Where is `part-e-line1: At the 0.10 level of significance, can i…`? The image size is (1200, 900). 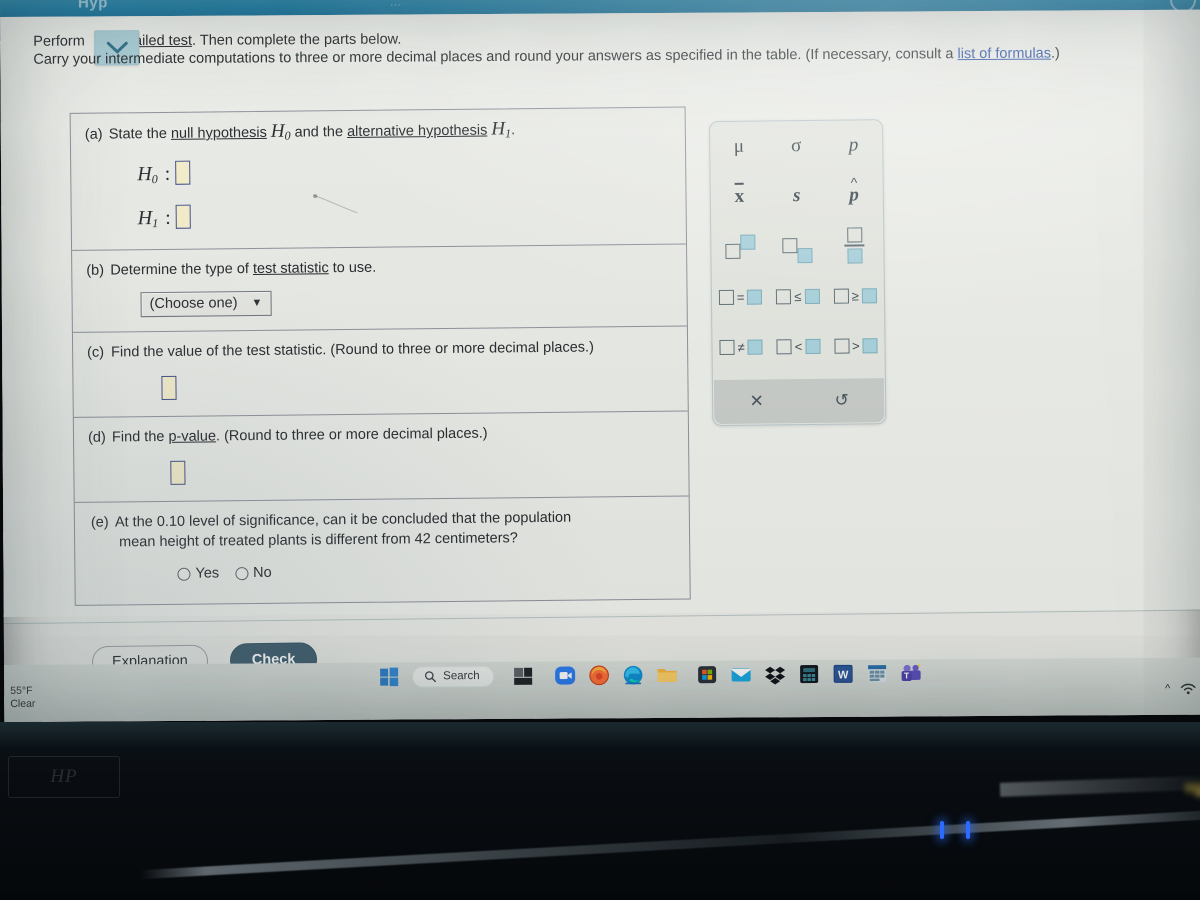
part-e-line1: At the 0.10 level of significance, can i… is located at coordinates (343, 520).